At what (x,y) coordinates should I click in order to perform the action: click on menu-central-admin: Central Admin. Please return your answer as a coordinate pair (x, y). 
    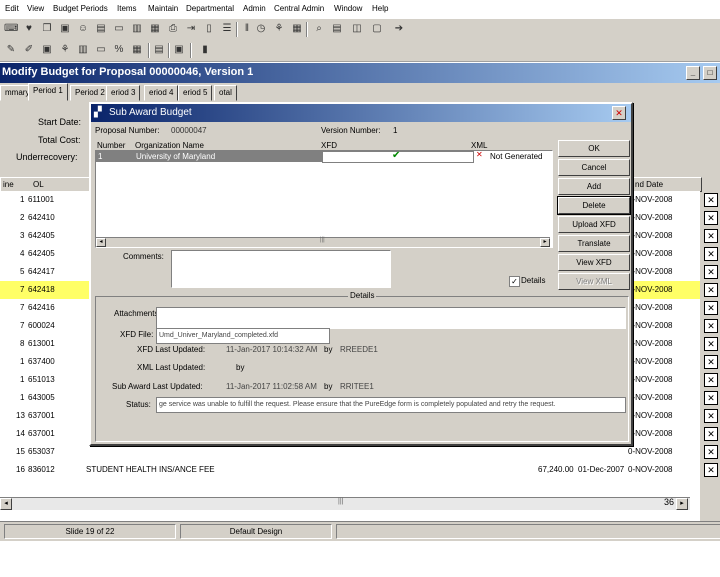
    Looking at the image, I should click on (299, 8).